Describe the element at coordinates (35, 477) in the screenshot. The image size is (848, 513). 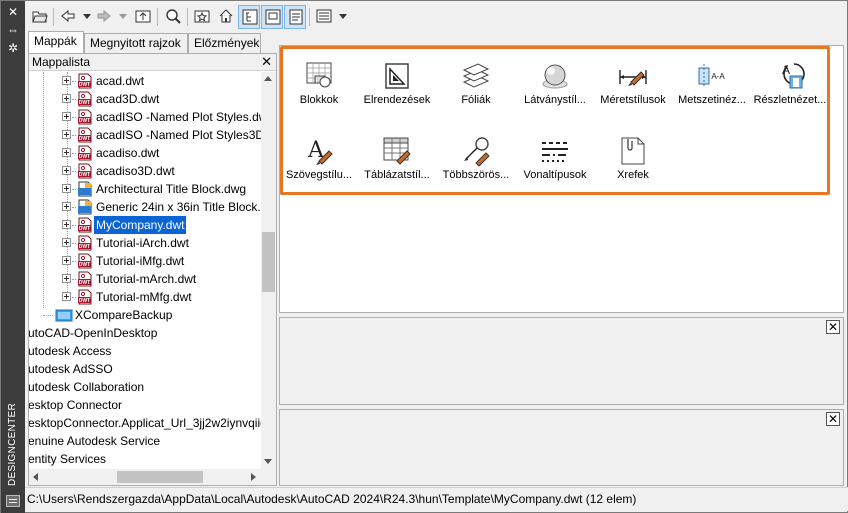
I see `scroll-left-icon` at that location.